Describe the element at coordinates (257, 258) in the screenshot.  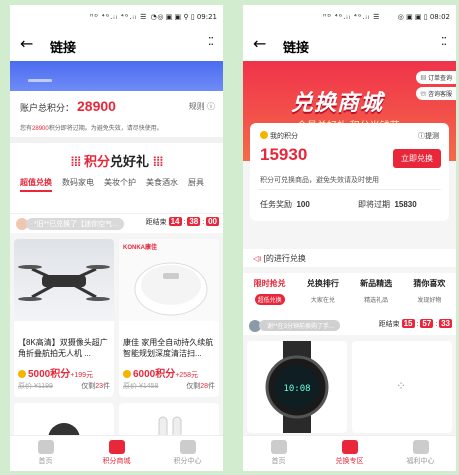
I see `speaker-icon: ◁ı` at that location.